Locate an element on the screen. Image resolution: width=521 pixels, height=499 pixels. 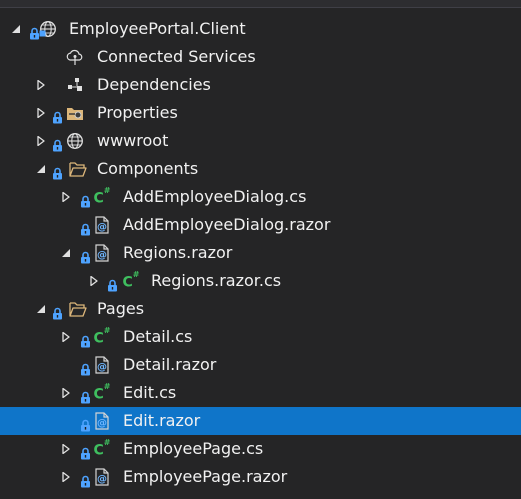
tree-item-label: Dependencies is located at coordinates (154, 84).